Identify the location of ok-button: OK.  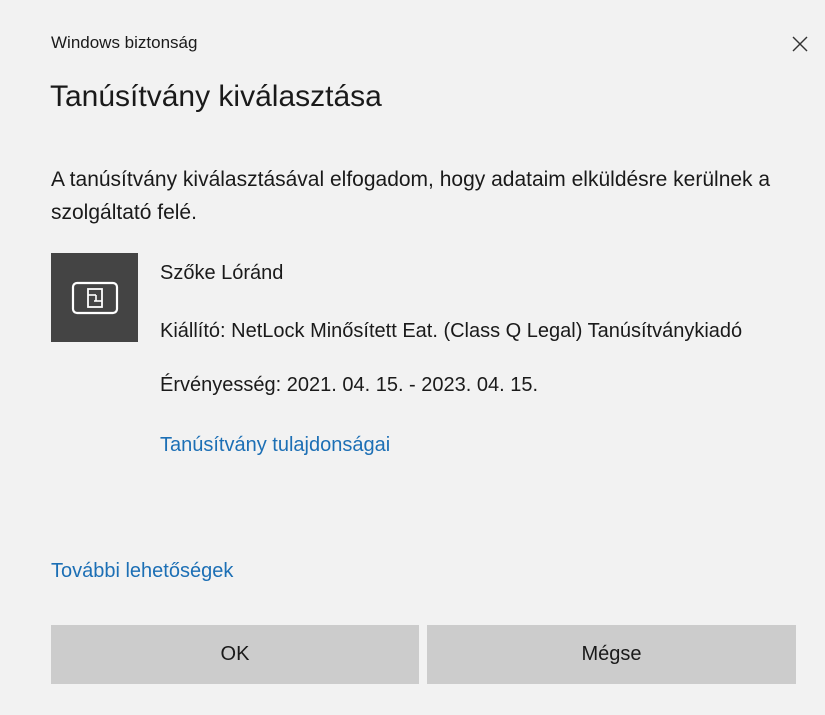
(235, 654).